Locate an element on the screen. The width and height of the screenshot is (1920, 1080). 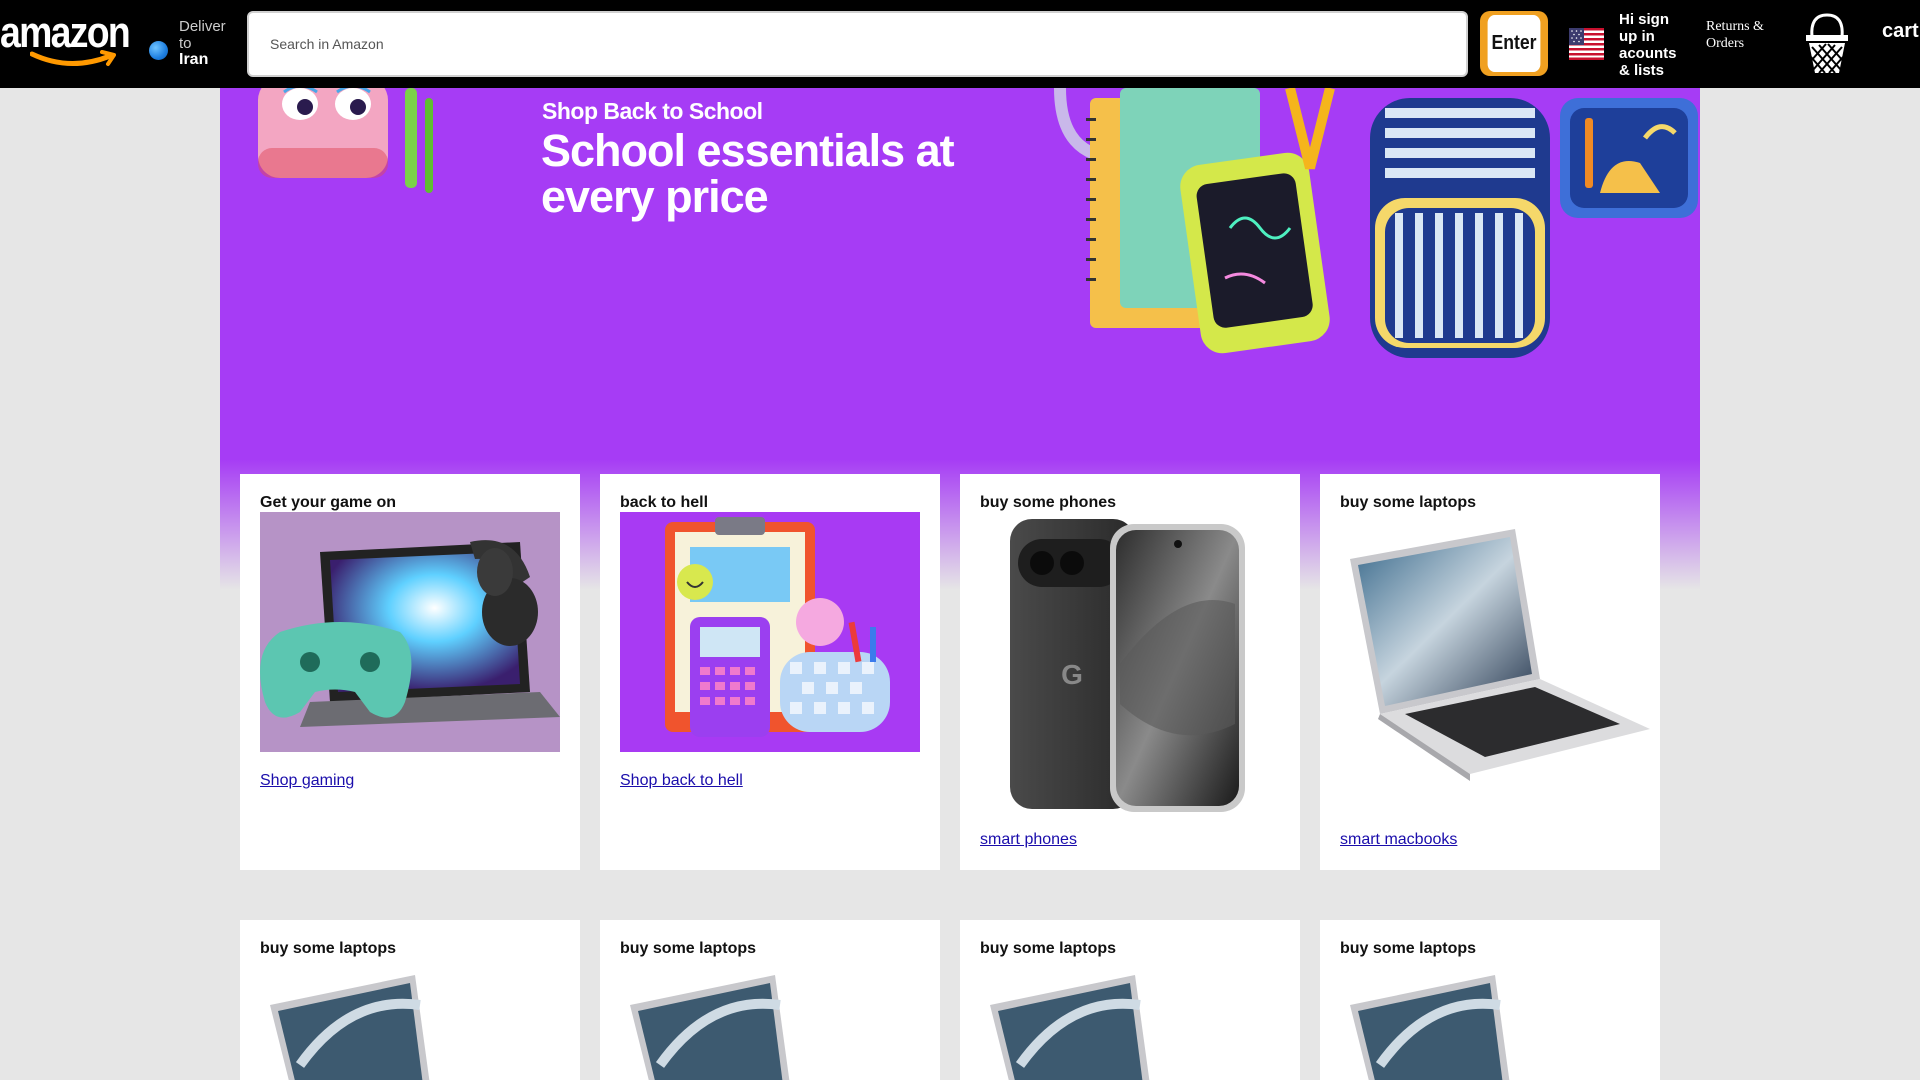
product-card: back to hell Shop back to hell is located at coordinates (770, 672).